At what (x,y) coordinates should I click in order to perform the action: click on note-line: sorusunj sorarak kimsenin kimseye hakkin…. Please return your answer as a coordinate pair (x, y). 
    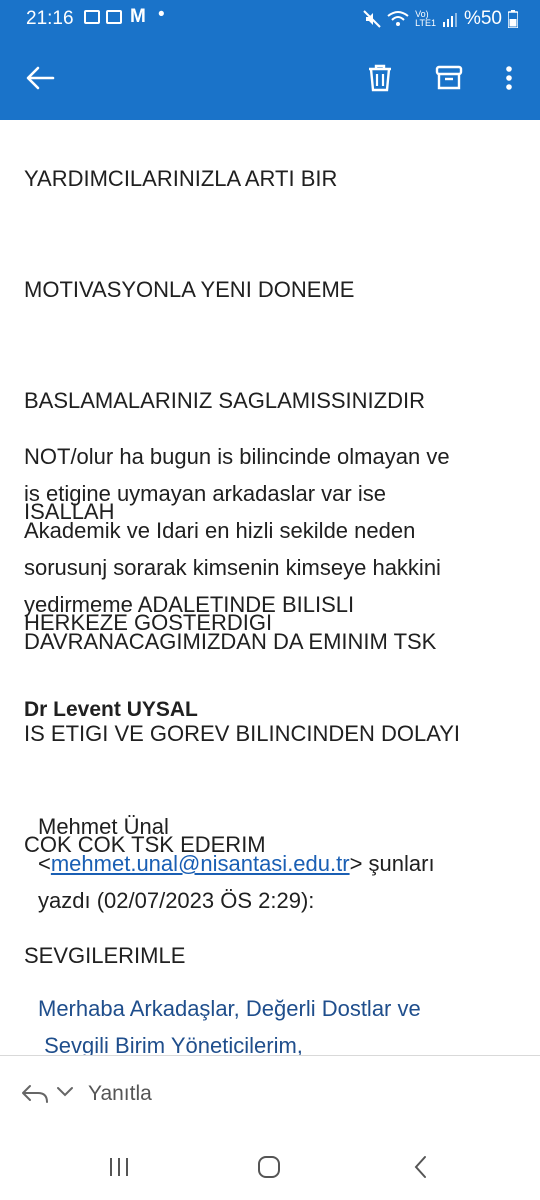
    Looking at the image, I should click on (232, 567).